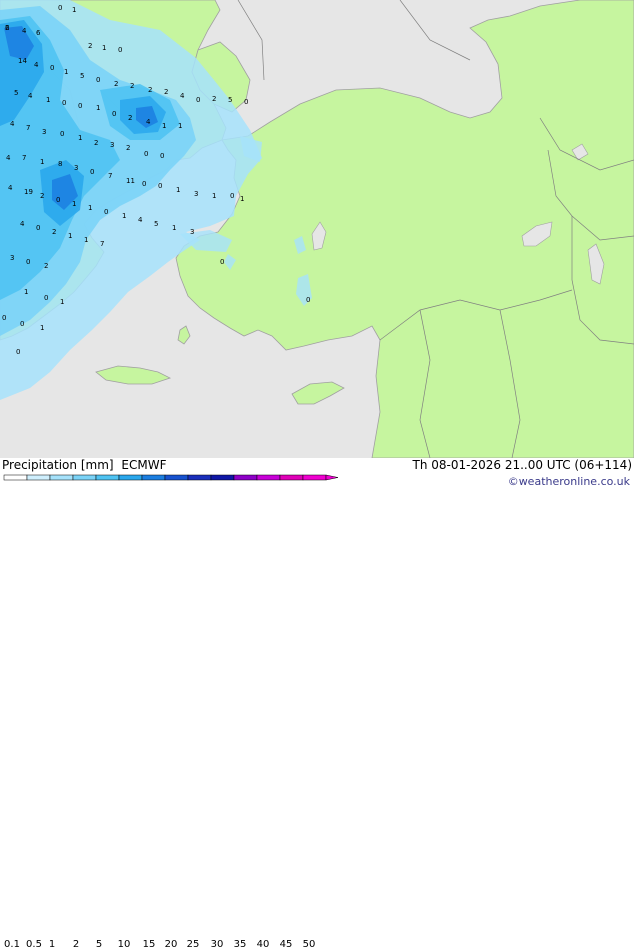 The width and height of the screenshot is (634, 950). I want to click on legend-tick-label: 2, so click(76, 944).